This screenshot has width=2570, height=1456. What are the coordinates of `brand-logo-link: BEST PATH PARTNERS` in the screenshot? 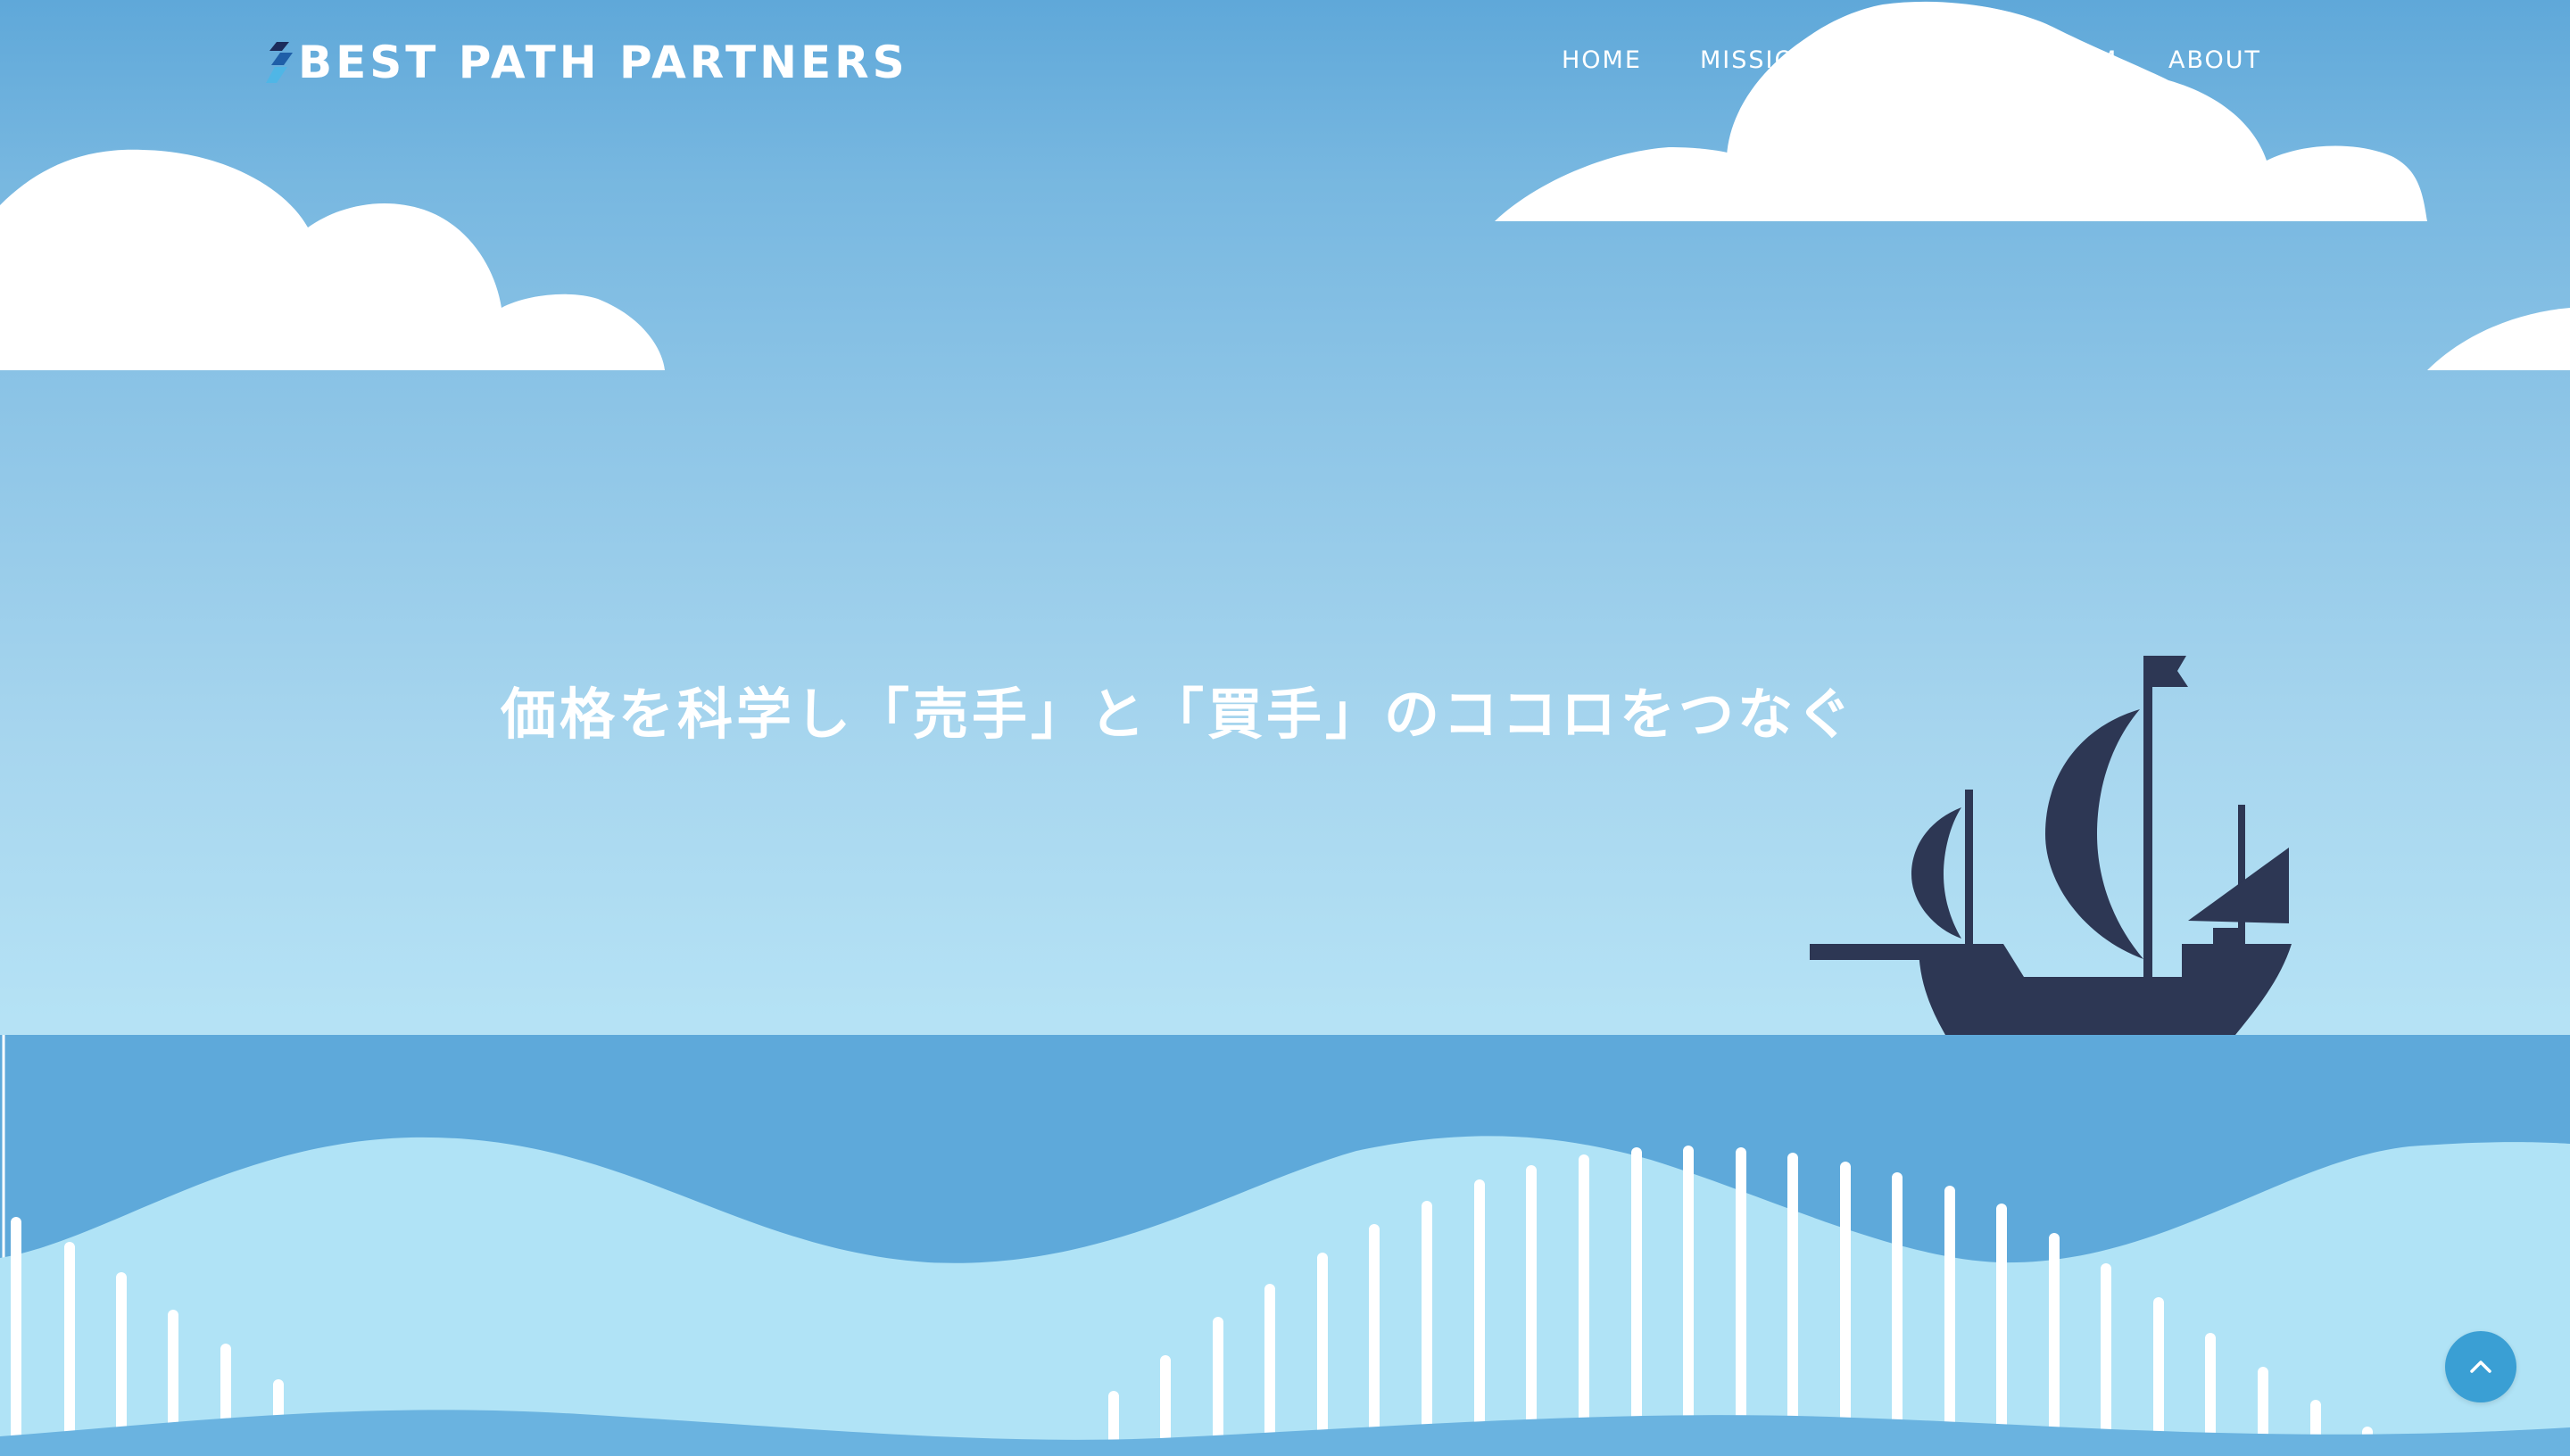 It's located at (586, 62).